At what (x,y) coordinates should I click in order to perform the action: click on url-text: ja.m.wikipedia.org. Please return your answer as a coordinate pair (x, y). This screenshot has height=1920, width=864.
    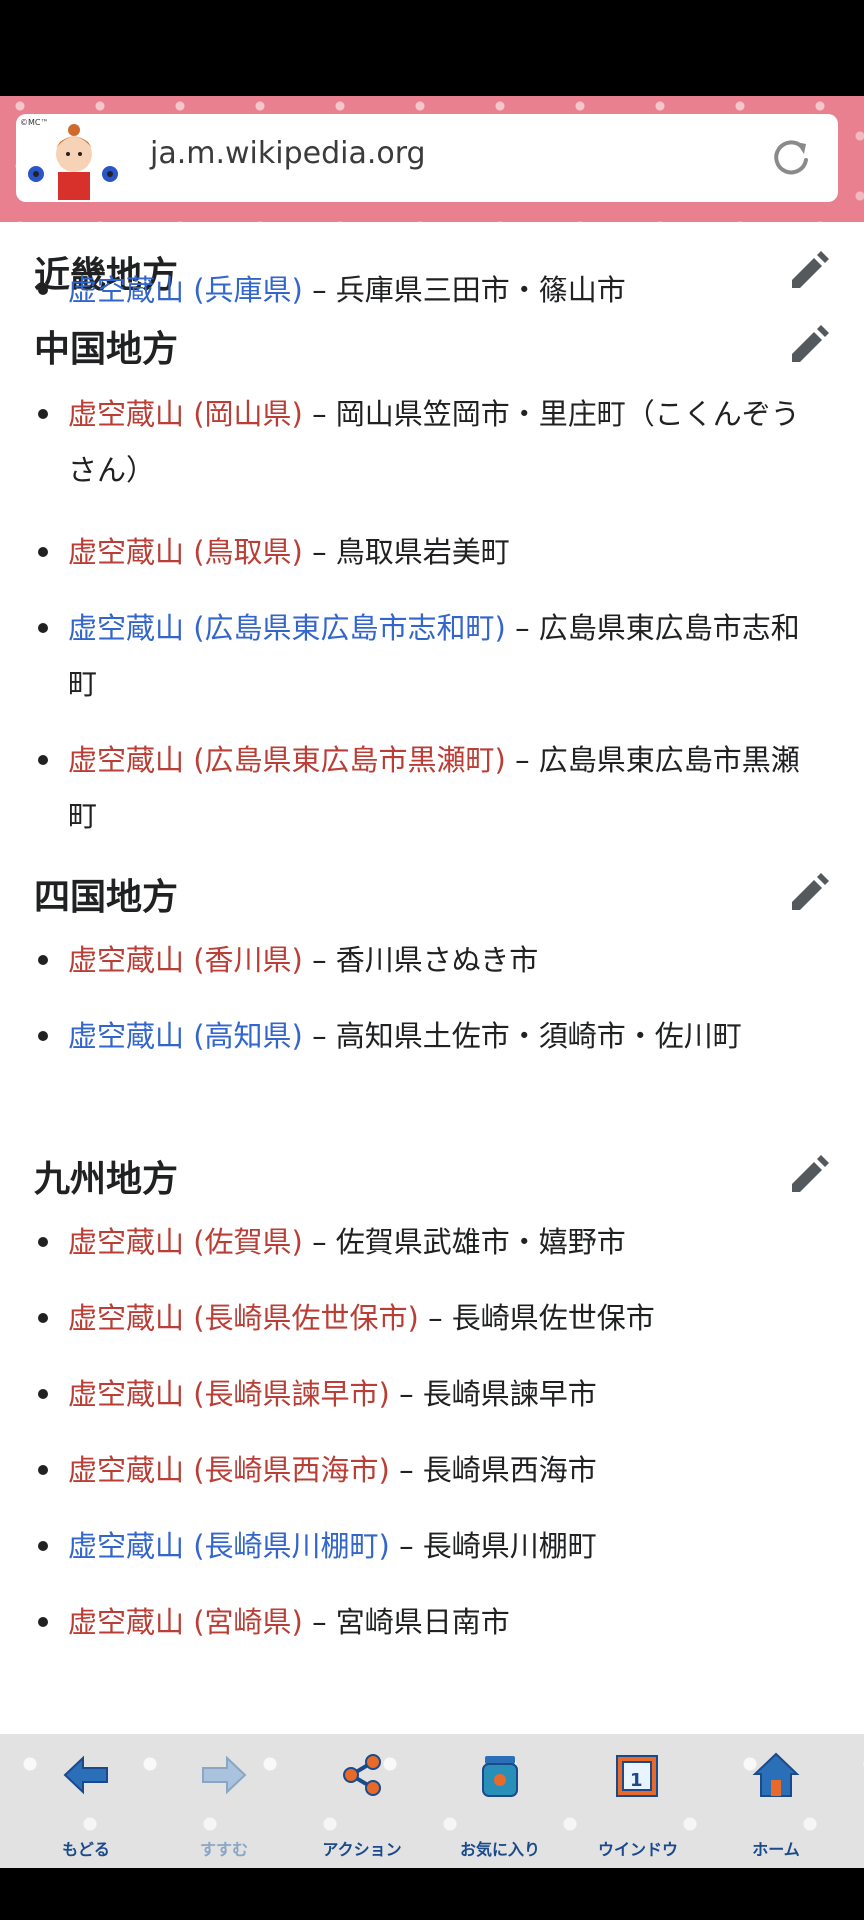
    Looking at the image, I should click on (288, 153).